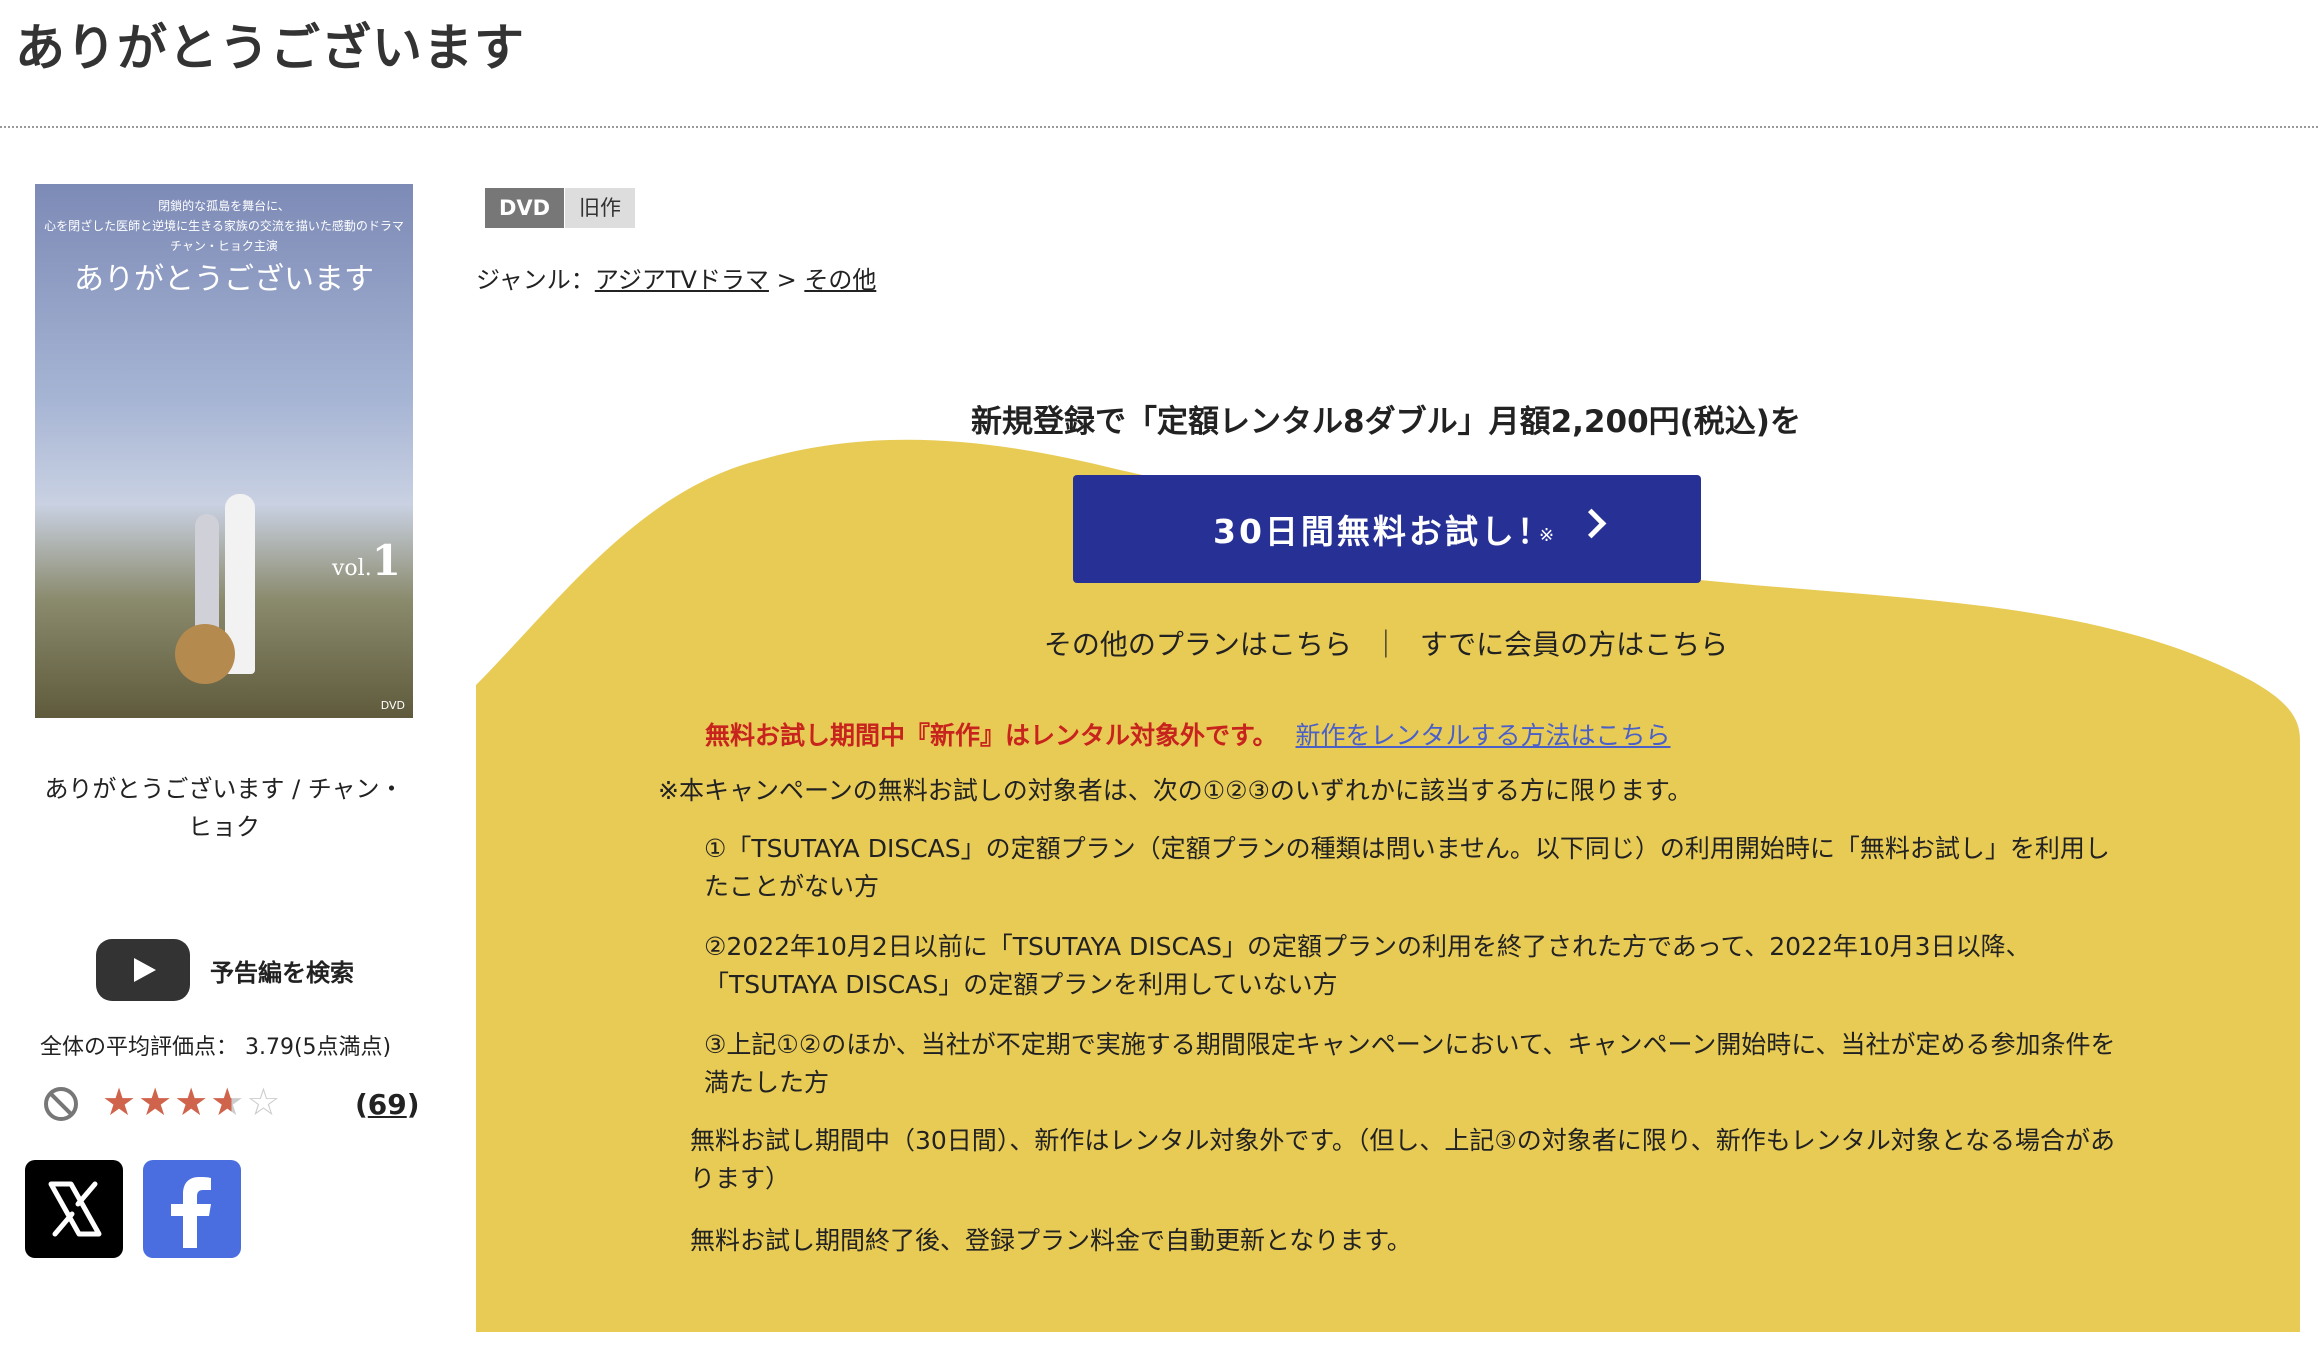 The image size is (2318, 1362). Describe the element at coordinates (1574, 644) in the screenshot. I see `member-login-link: すでに会員の方はこちら` at that location.